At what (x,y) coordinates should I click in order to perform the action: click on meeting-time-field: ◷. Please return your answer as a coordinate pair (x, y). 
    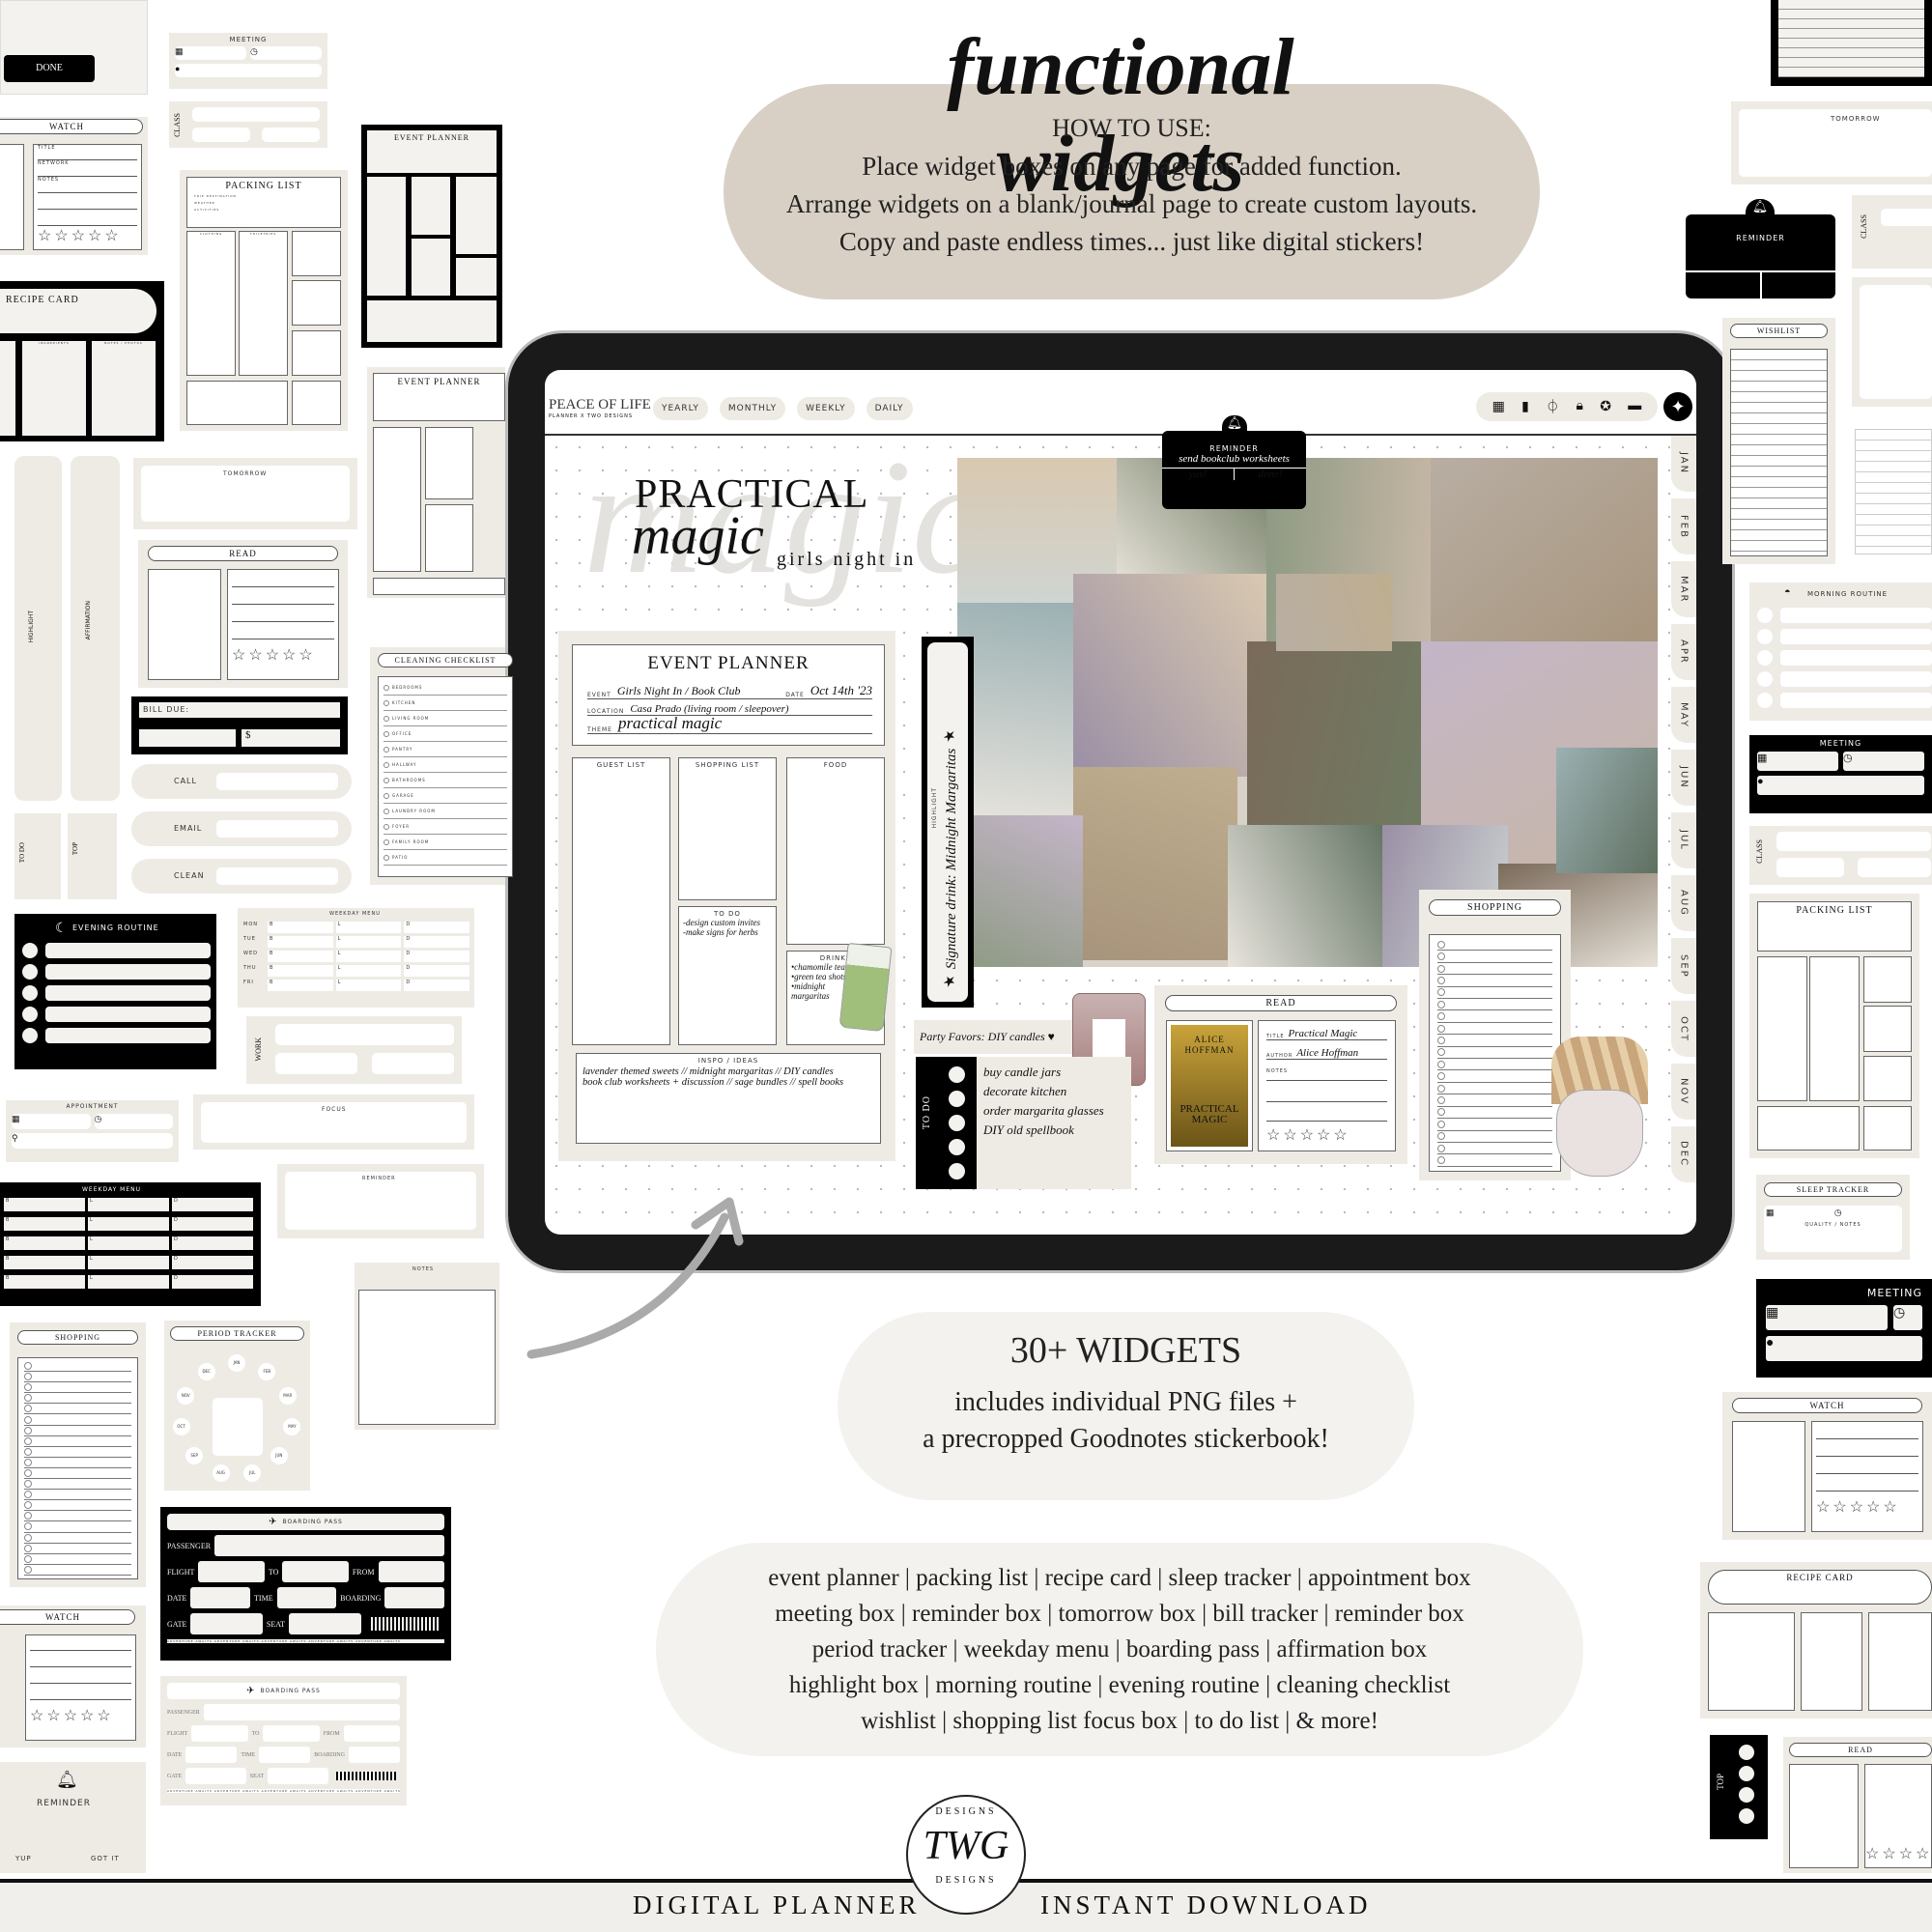
    Looking at the image, I should click on (1907, 1317).